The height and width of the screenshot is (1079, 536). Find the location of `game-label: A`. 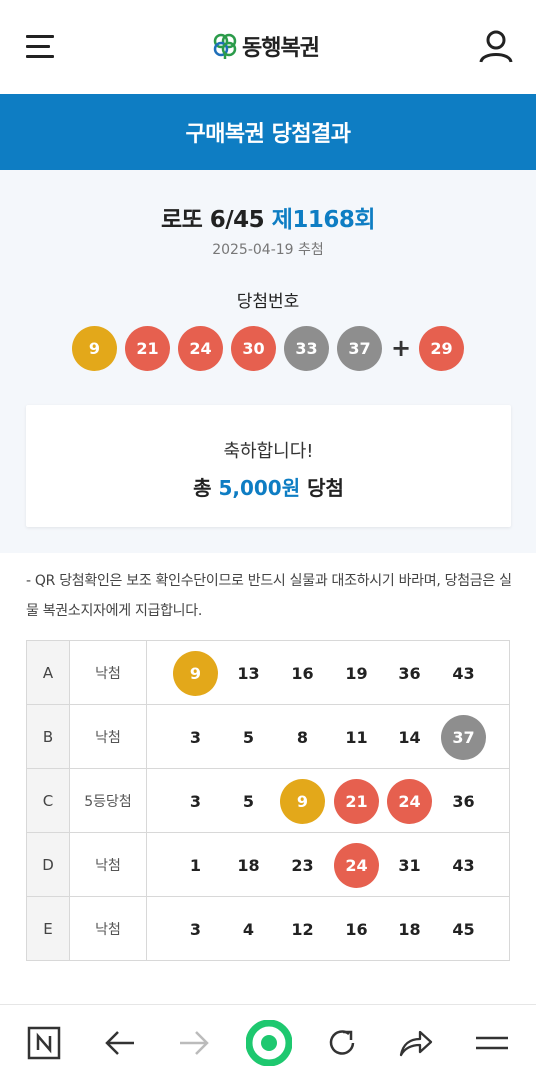

game-label: A is located at coordinates (48, 672).